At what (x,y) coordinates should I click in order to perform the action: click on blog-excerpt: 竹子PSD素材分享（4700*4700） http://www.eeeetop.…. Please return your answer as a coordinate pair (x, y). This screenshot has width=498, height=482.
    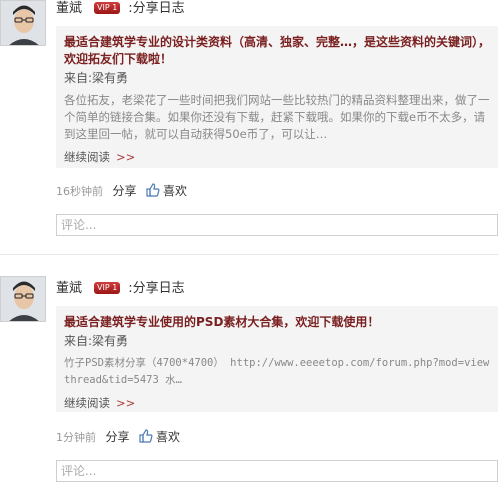
    Looking at the image, I should click on (277, 371).